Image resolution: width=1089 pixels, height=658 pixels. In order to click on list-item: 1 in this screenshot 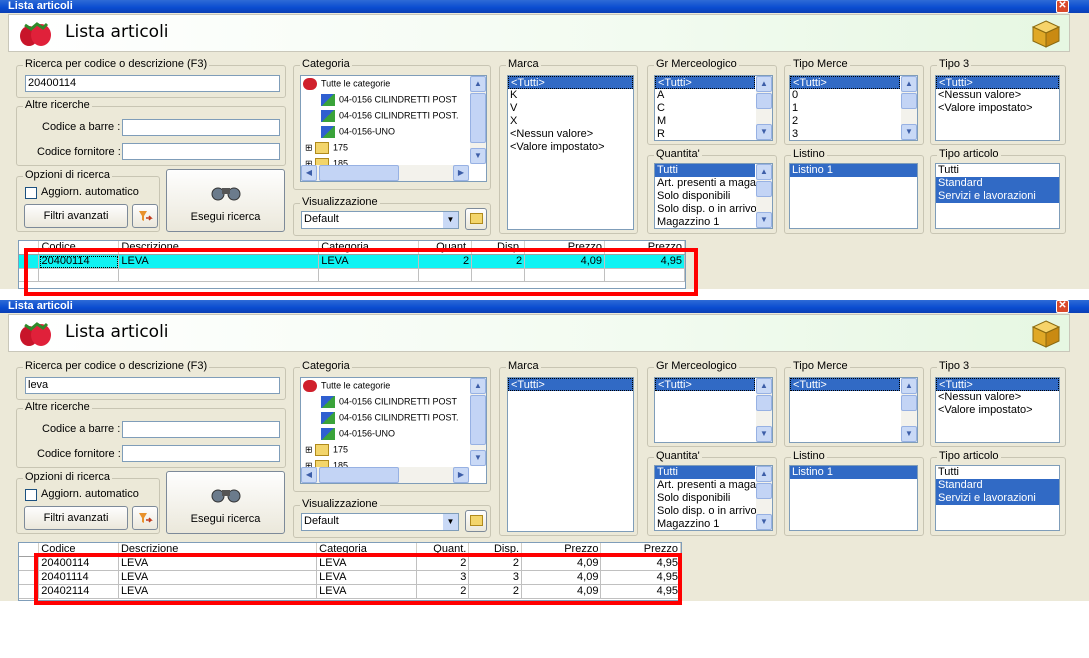, I will do `click(853, 108)`.